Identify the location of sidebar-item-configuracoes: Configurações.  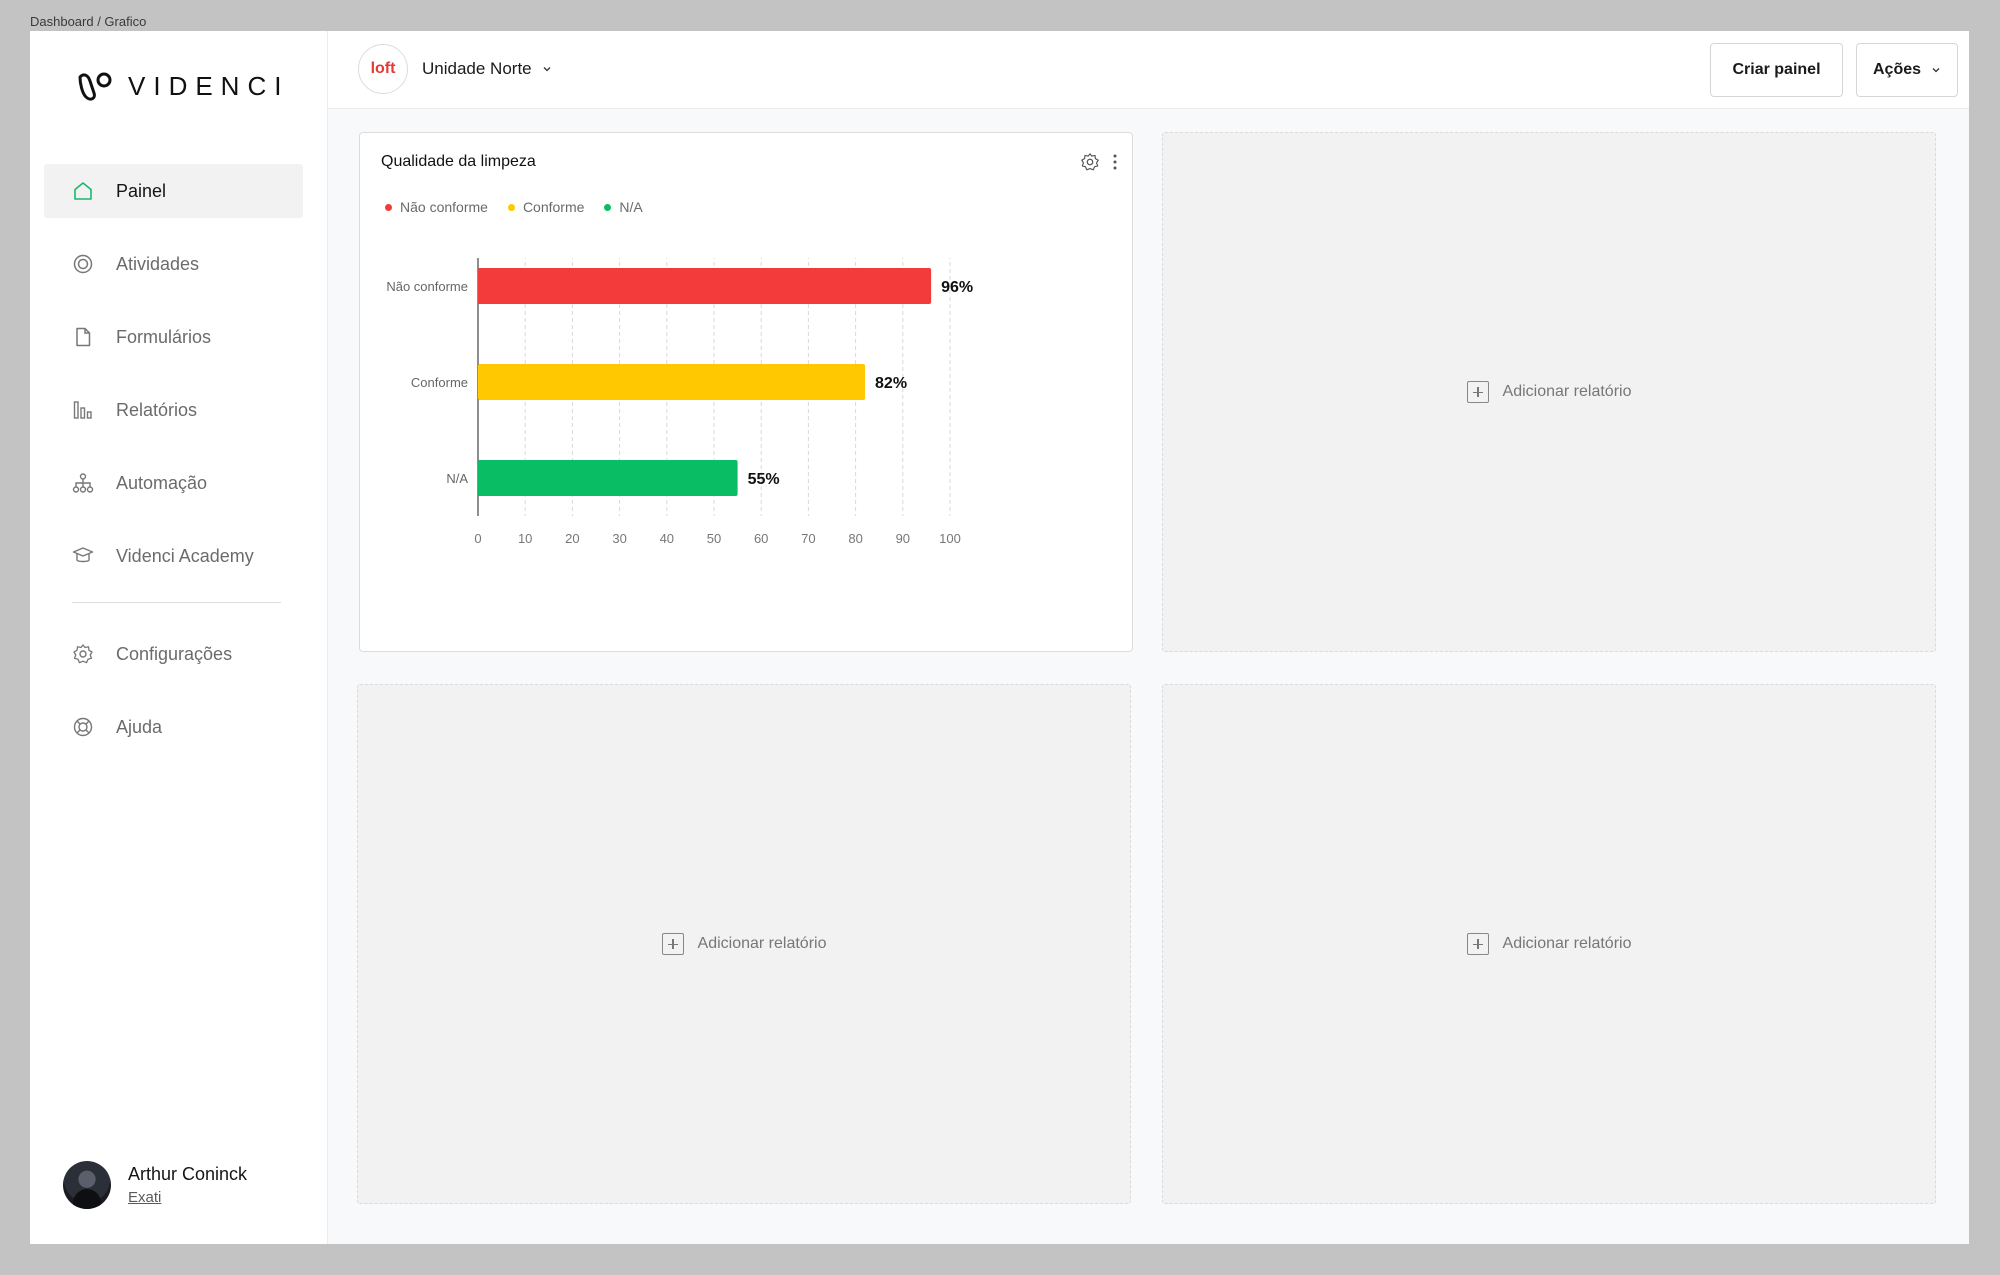
(173, 654).